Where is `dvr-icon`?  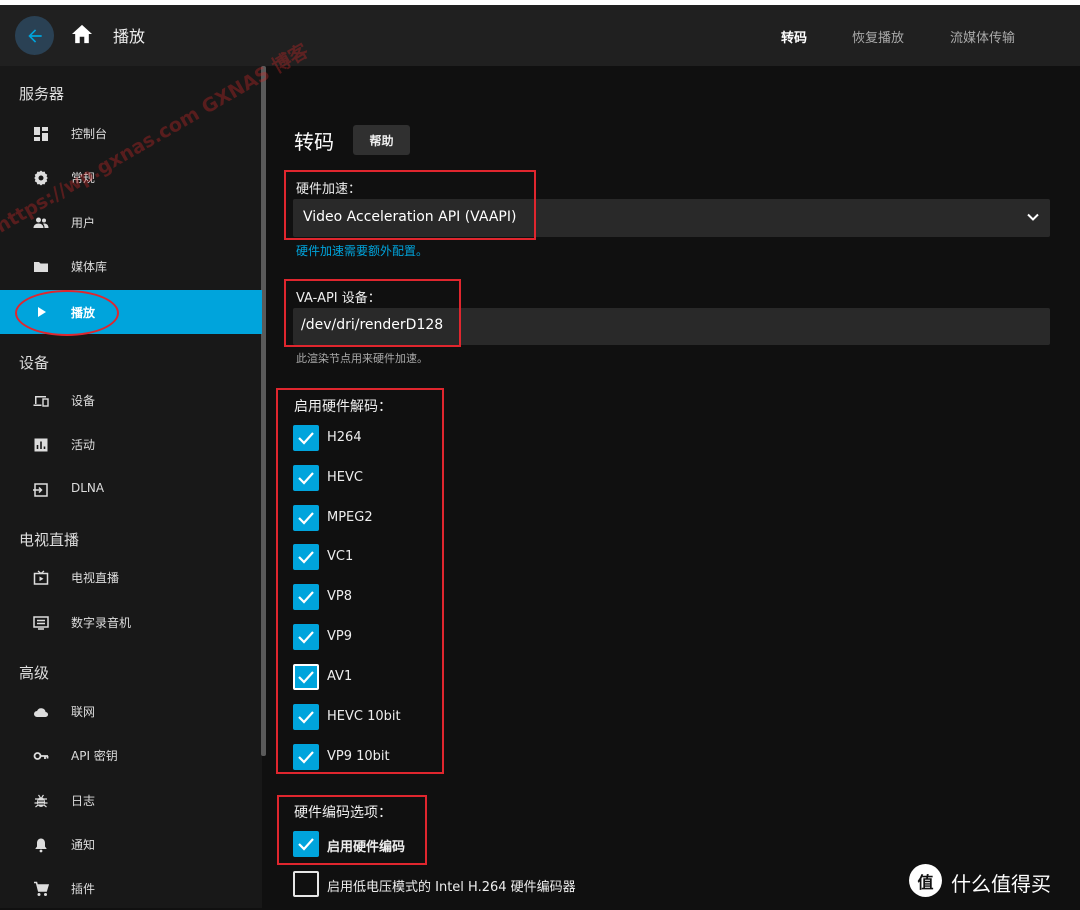
dvr-icon is located at coordinates (41, 623).